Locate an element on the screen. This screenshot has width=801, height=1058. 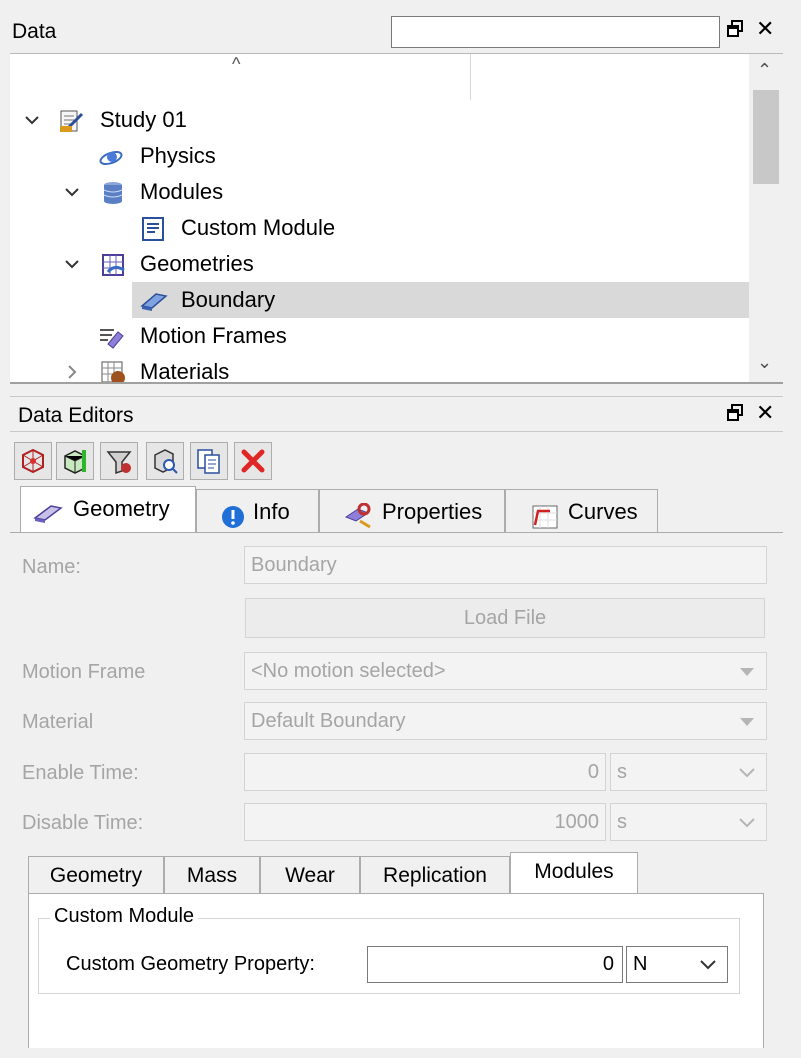
copy-icon is located at coordinates (208, 461).